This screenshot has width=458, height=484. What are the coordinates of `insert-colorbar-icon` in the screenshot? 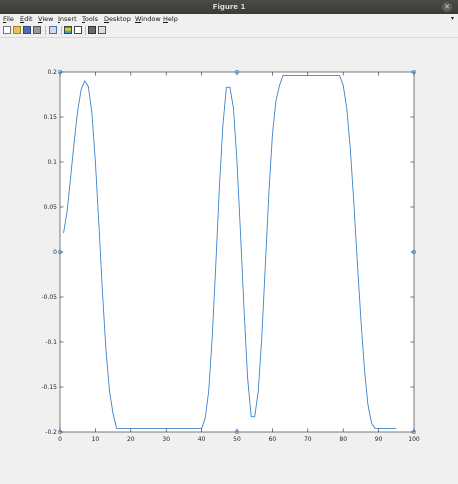 It's located at (68, 30).